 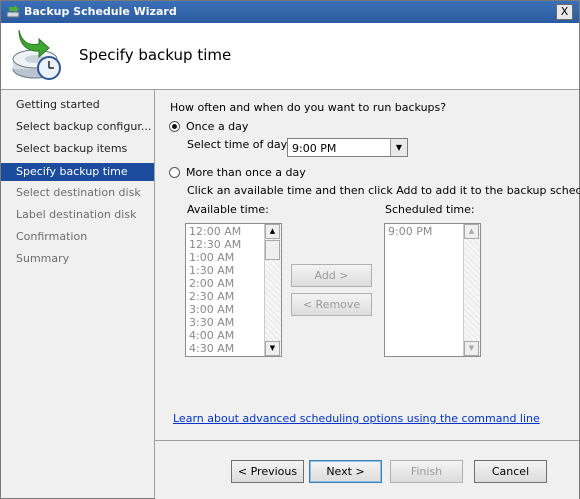 I want to click on time-of-day-select: 9:00 PM ▼, so click(x=347, y=147).